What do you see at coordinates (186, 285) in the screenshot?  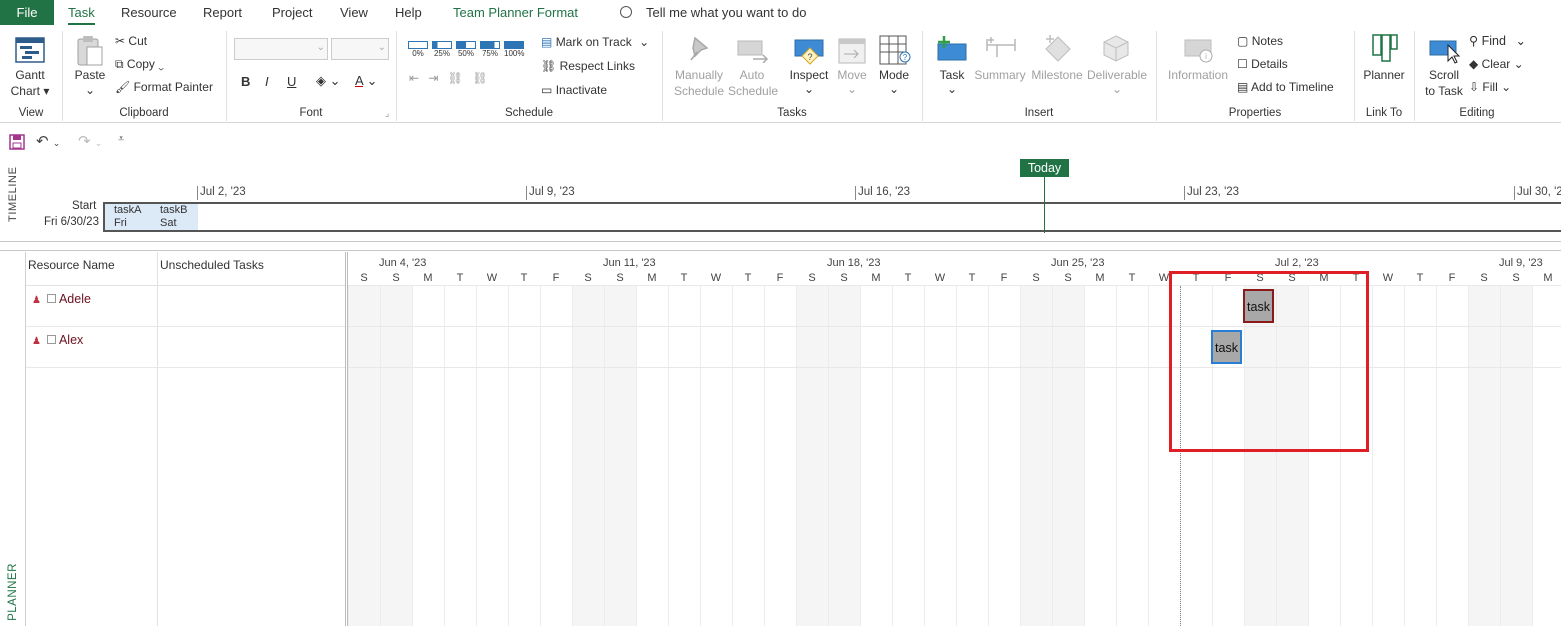 I see `header-divider` at bounding box center [186, 285].